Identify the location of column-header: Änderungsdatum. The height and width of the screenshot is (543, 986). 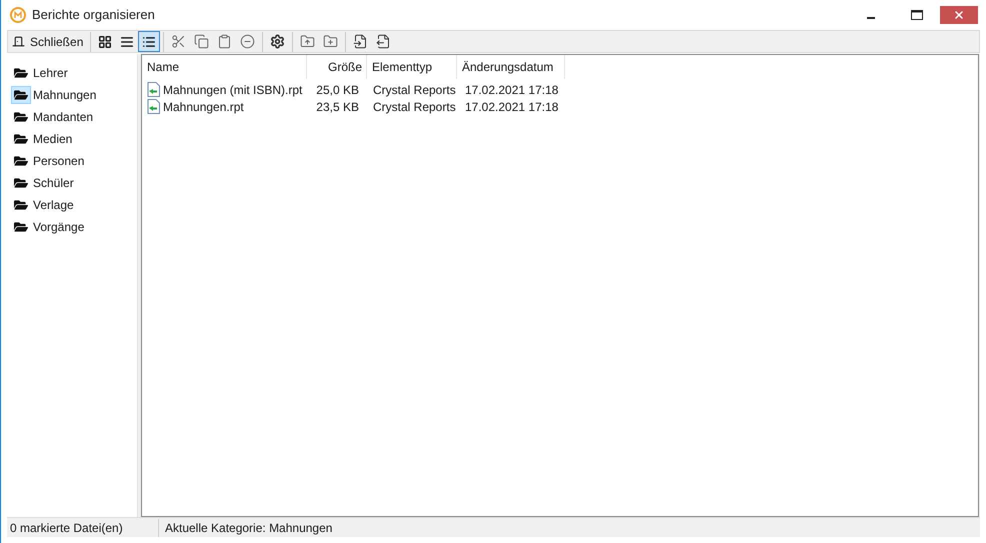
(511, 67).